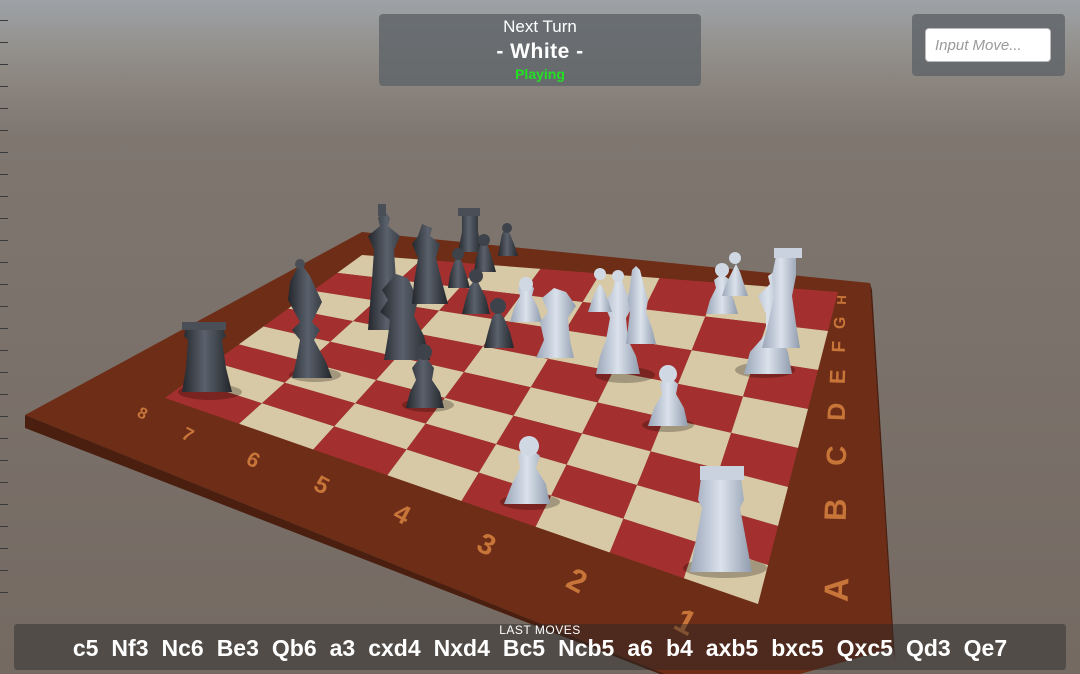 This screenshot has width=1080, height=674. Describe the element at coordinates (841, 300) in the screenshot. I see `file-label: H` at that location.